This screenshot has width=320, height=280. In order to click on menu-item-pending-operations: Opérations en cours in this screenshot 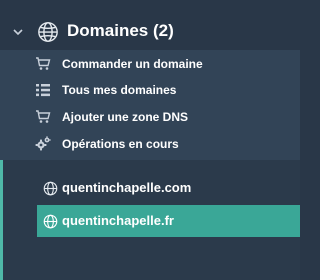, I will do `click(150, 145)`.